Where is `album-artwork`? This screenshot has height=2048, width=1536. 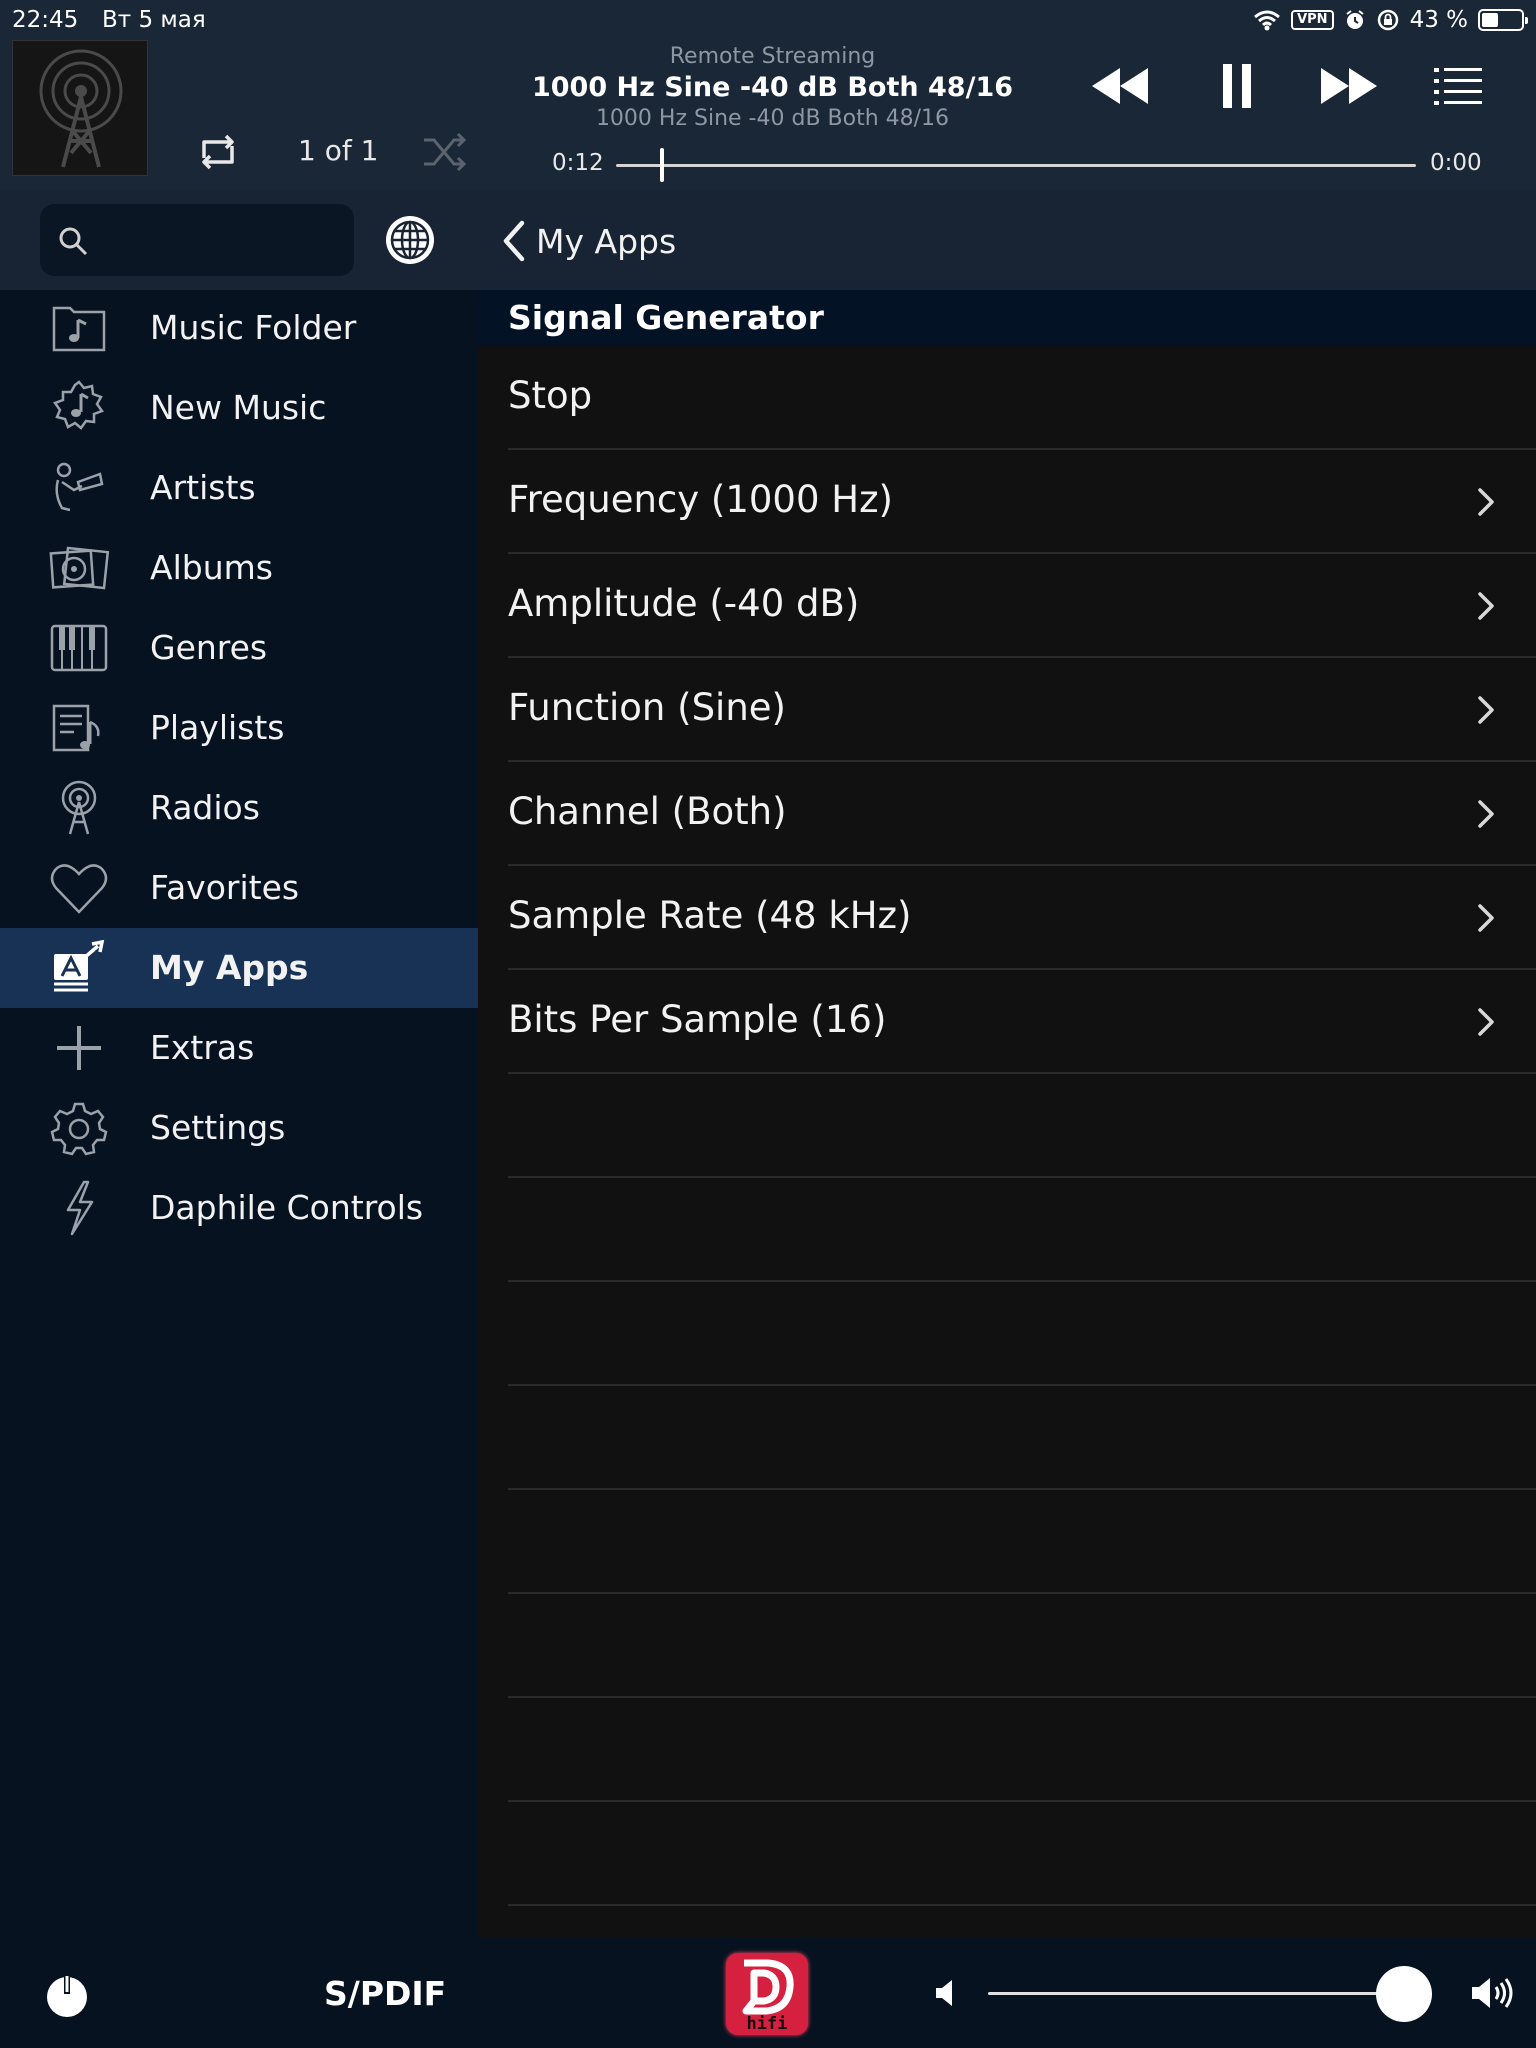
album-artwork is located at coordinates (80, 108).